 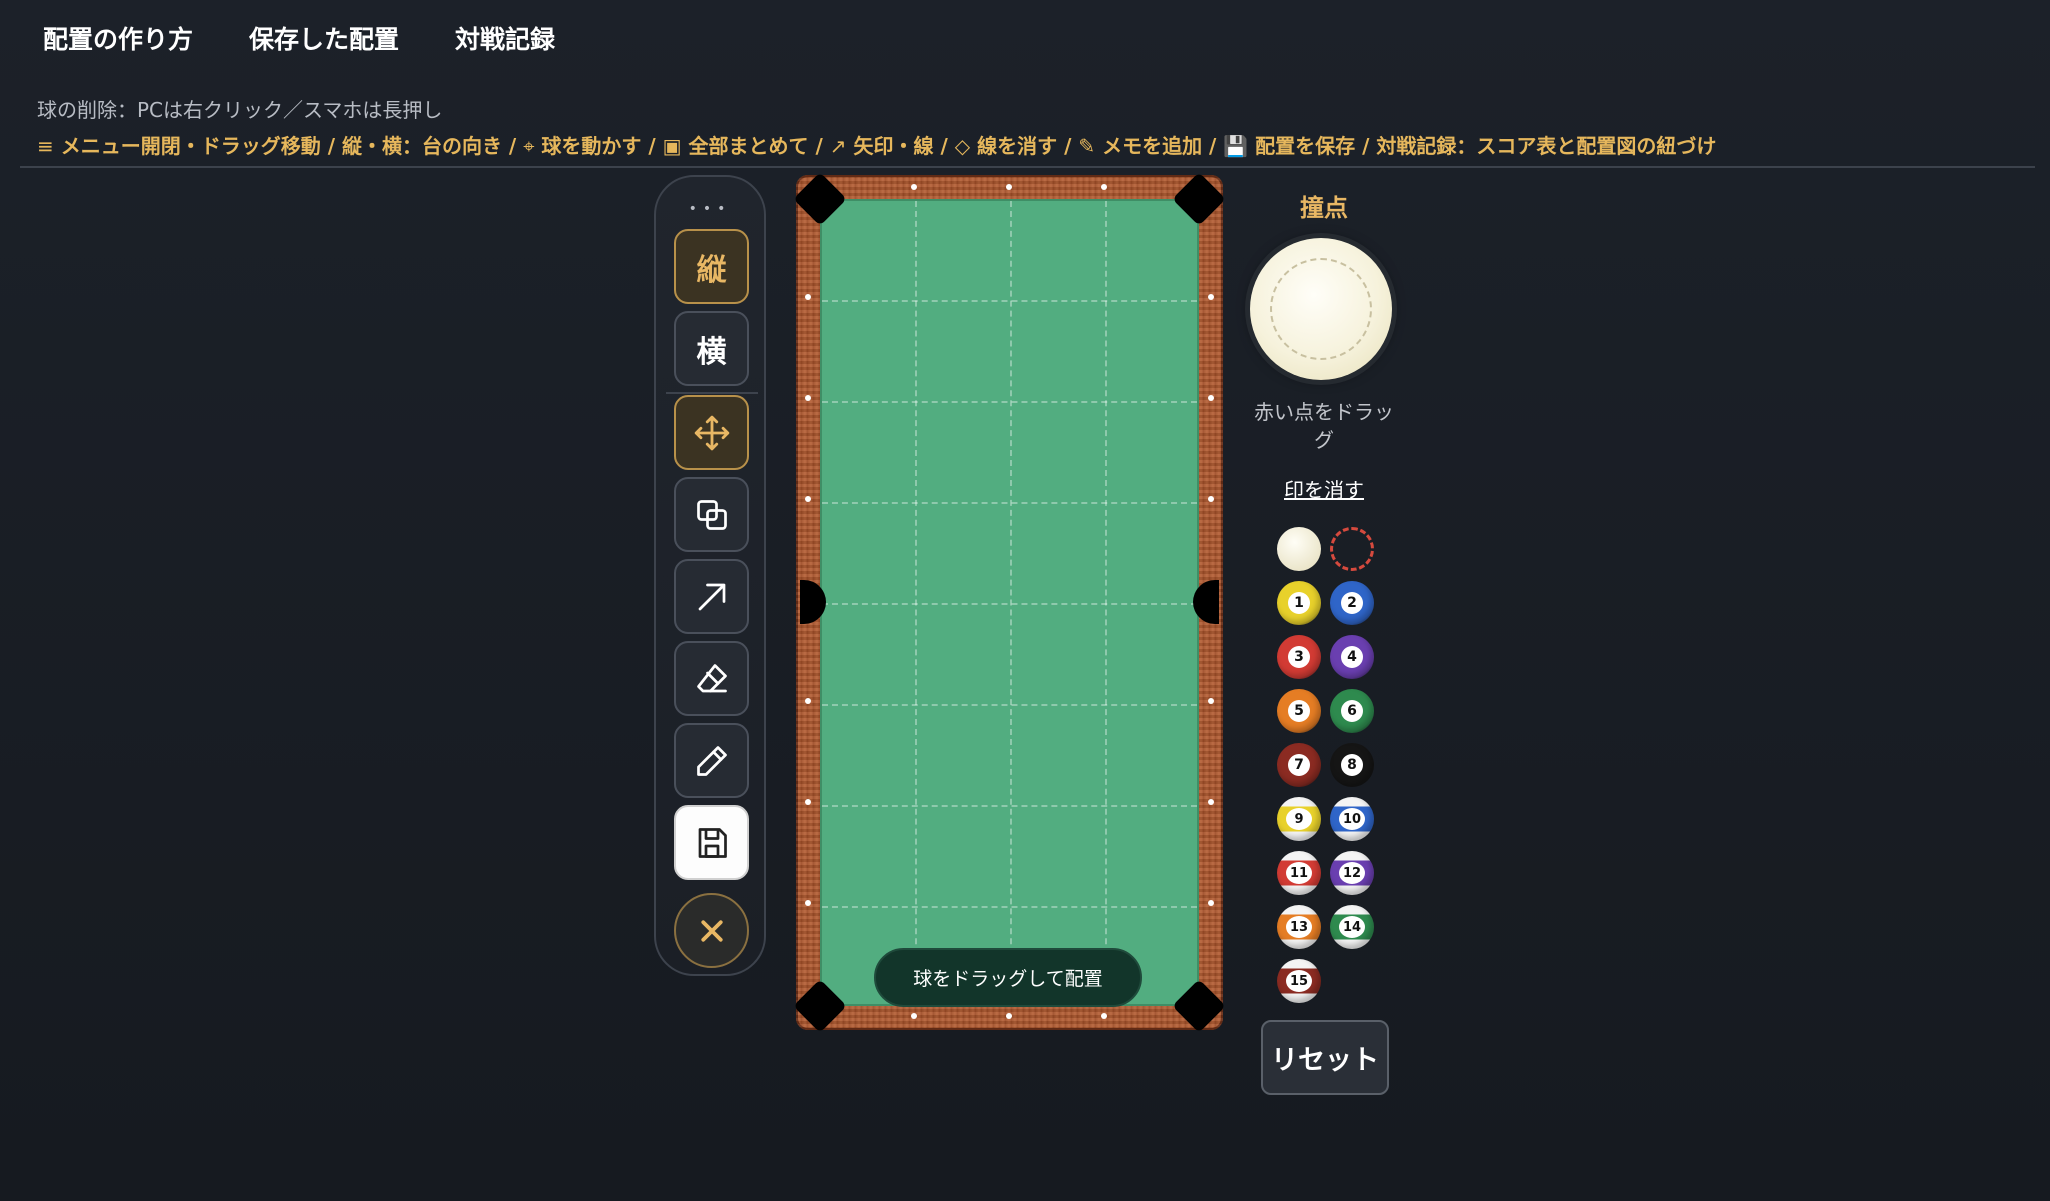 I want to click on close-toolbar-button, so click(x=711, y=930).